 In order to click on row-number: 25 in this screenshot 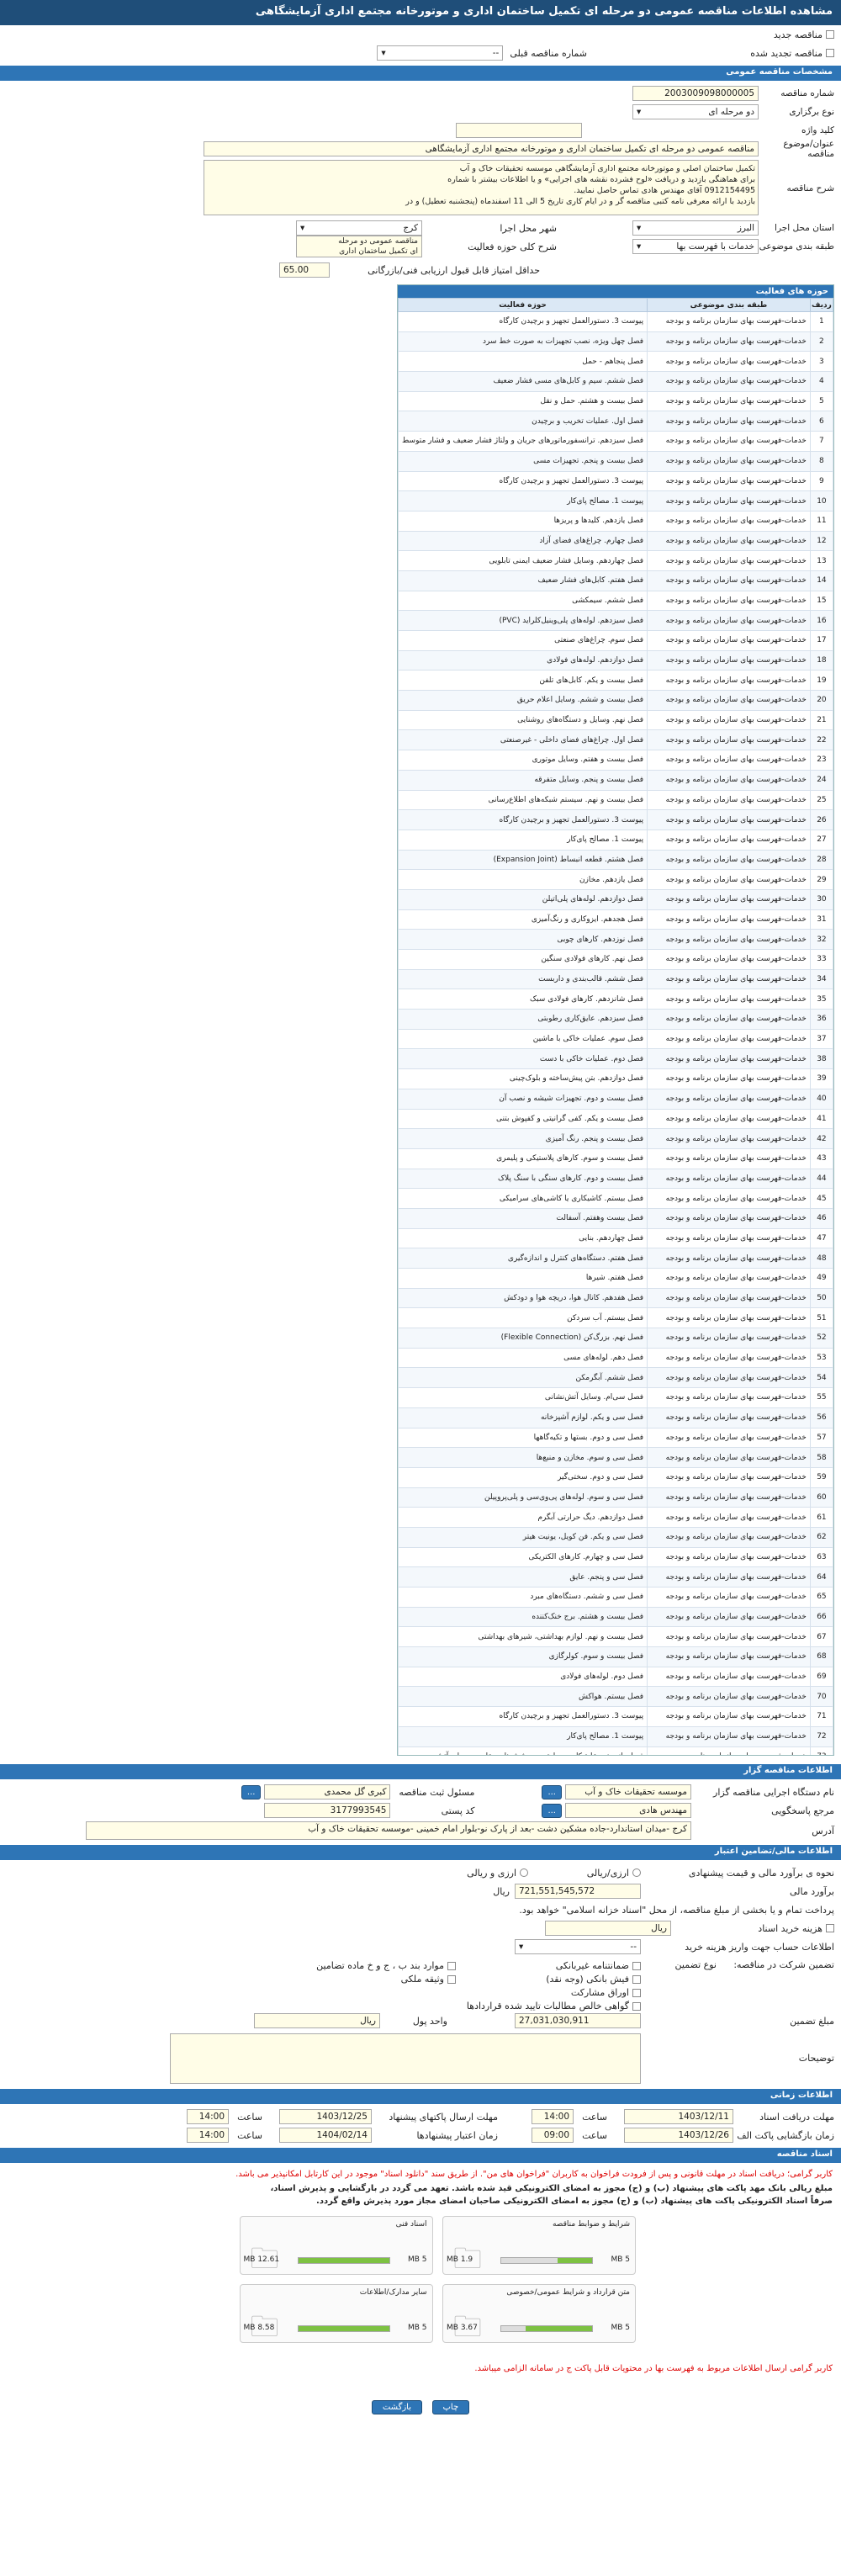, I will do `click(821, 800)`.